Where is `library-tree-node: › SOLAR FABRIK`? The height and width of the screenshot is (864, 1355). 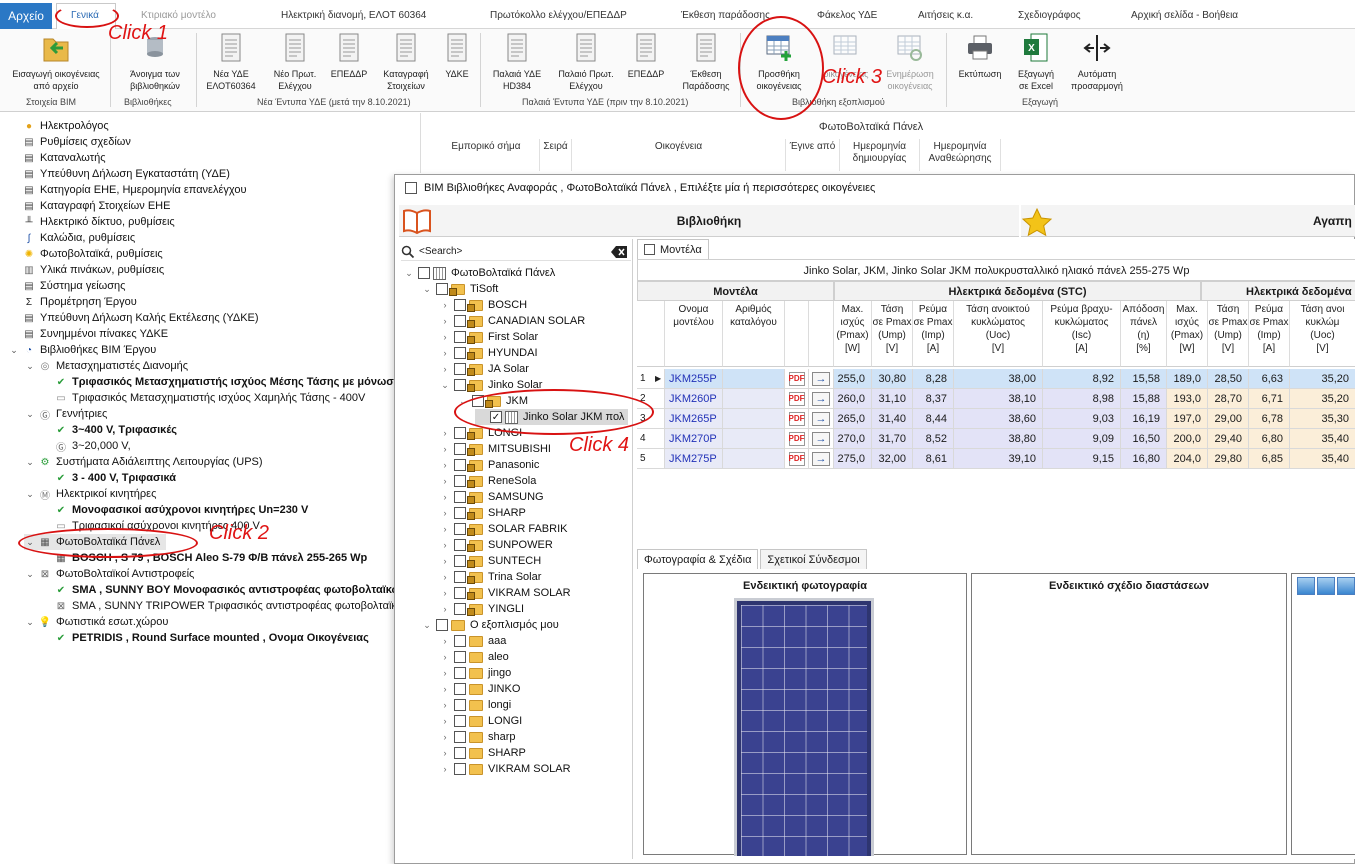
library-tree-node: › SOLAR FABRIK is located at coordinates (503, 529).